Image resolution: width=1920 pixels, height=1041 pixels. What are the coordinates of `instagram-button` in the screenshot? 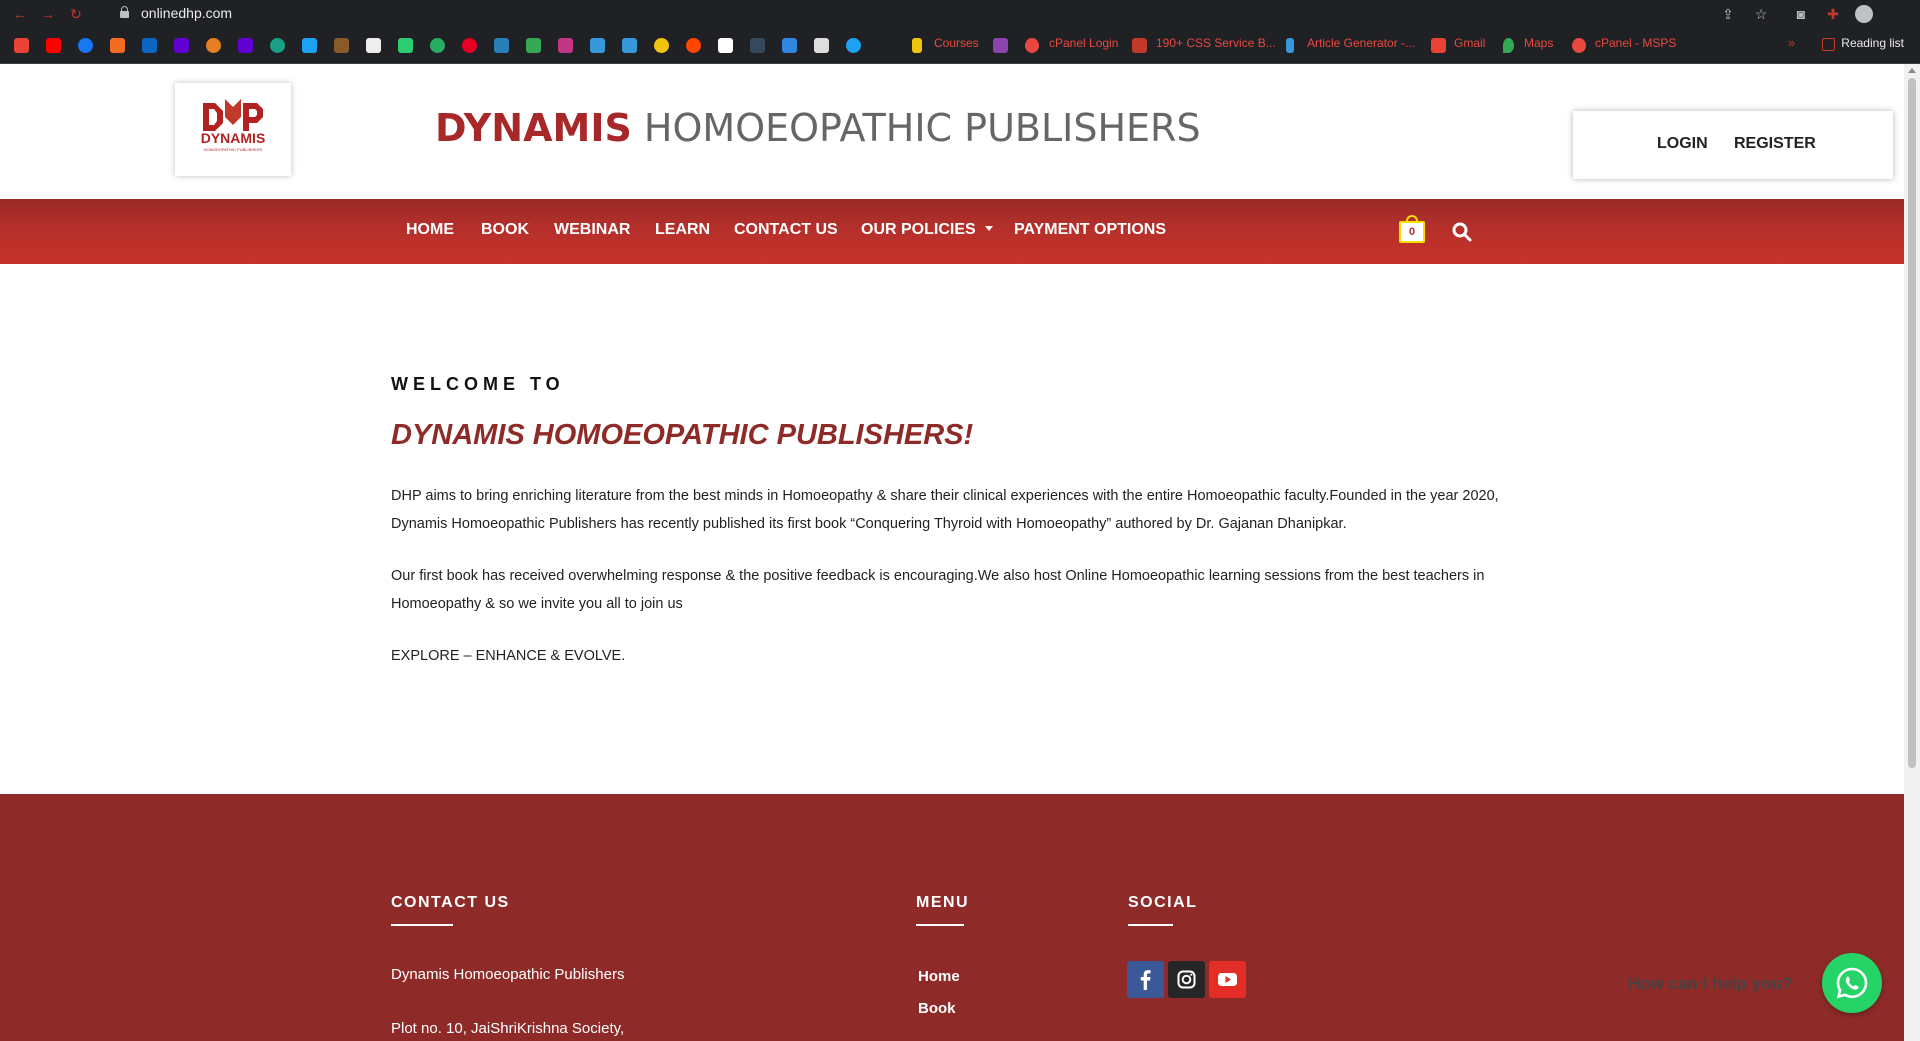 It's located at (1186, 979).